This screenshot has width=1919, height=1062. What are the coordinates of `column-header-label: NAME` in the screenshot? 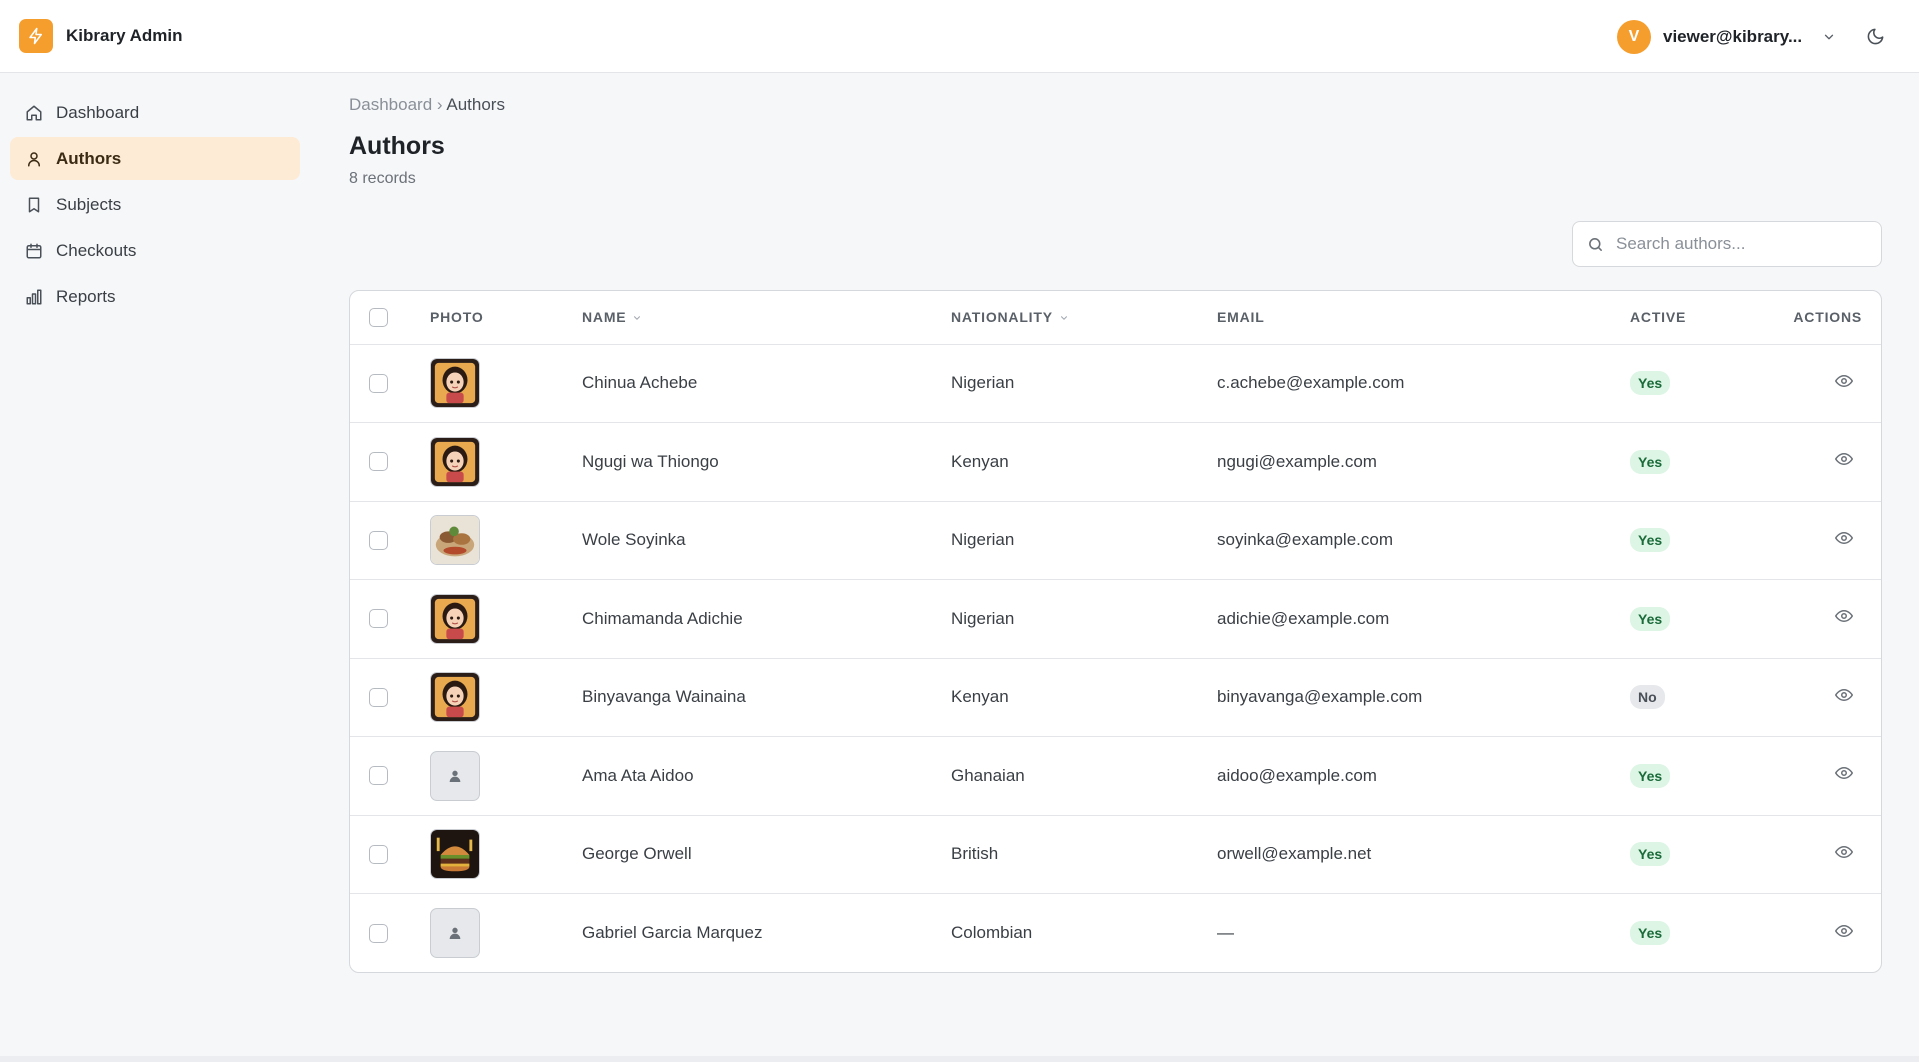 It's located at (604, 316).